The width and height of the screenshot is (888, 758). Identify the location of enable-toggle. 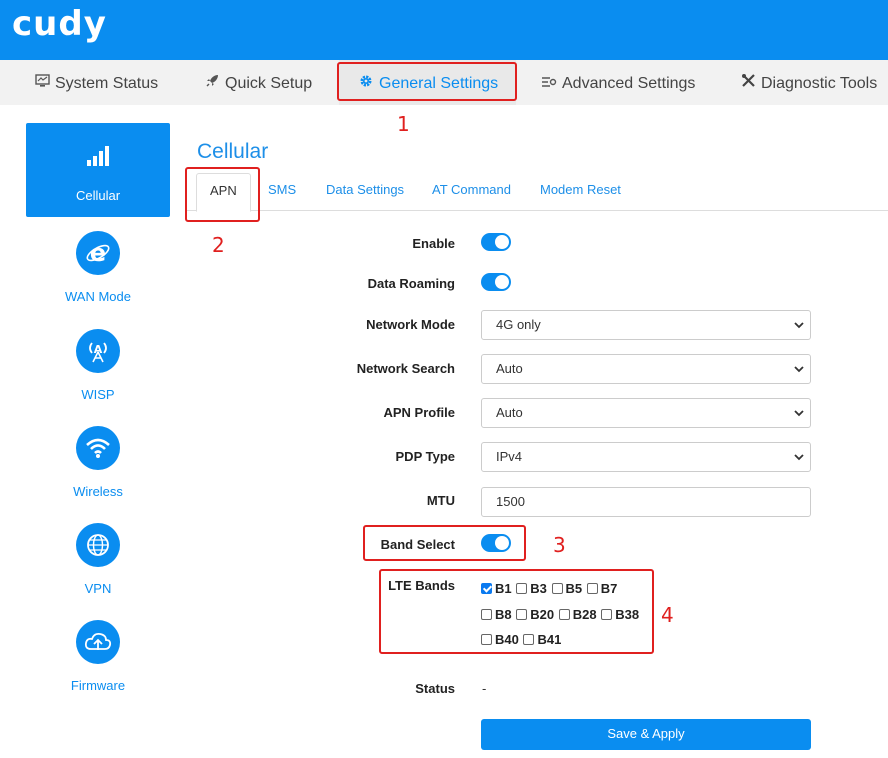
(496, 242).